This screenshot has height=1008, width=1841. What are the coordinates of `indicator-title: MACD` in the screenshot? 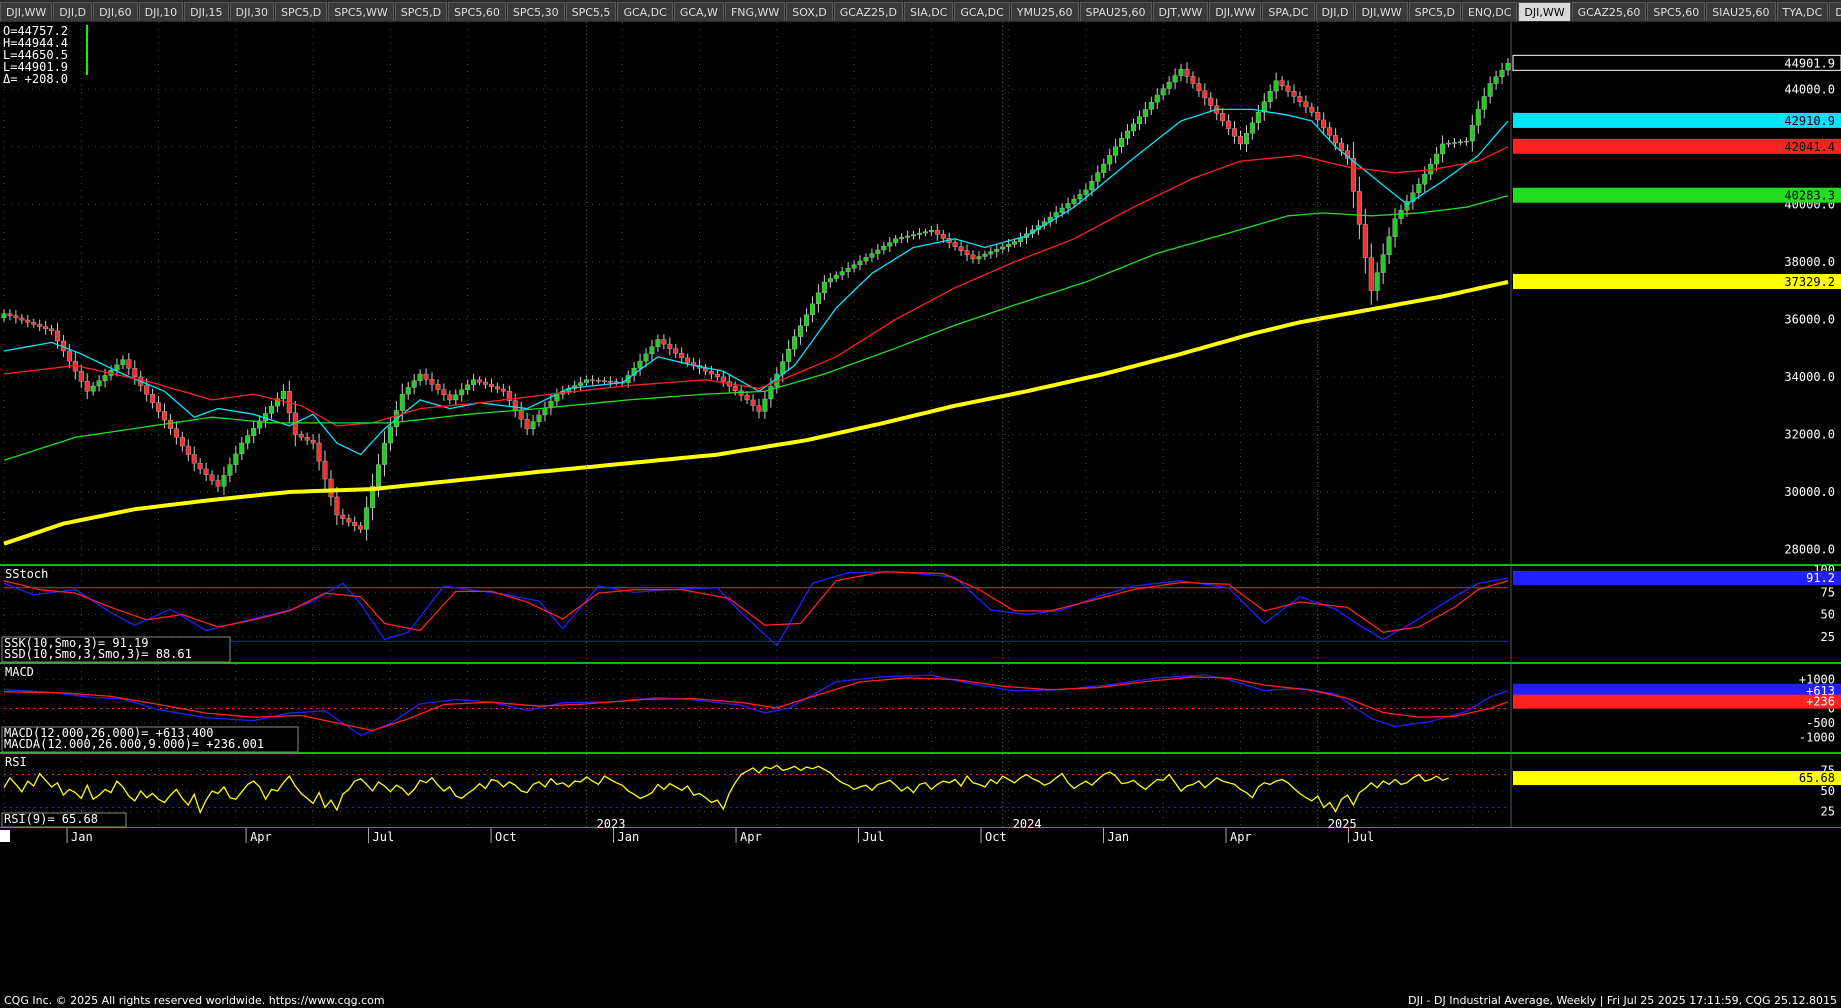 It's located at (19, 672).